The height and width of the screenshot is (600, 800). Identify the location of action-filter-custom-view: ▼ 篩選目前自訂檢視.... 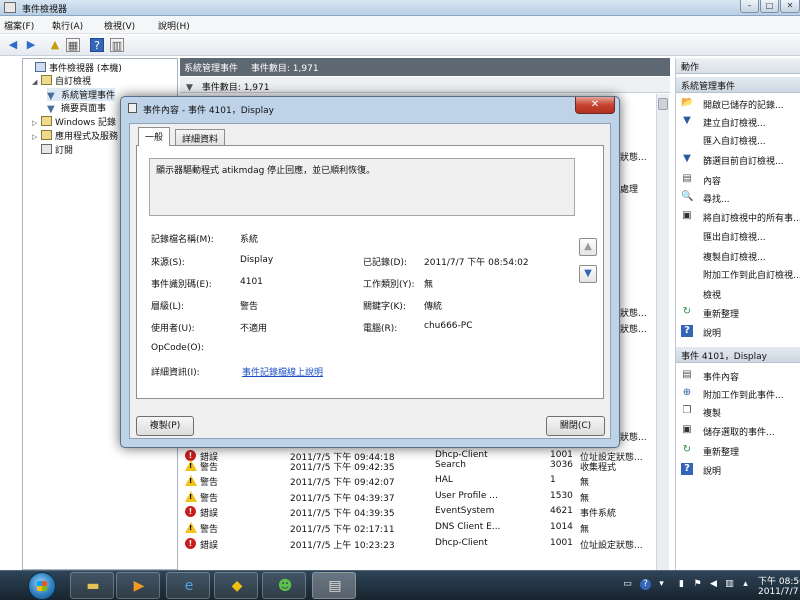
(738, 160).